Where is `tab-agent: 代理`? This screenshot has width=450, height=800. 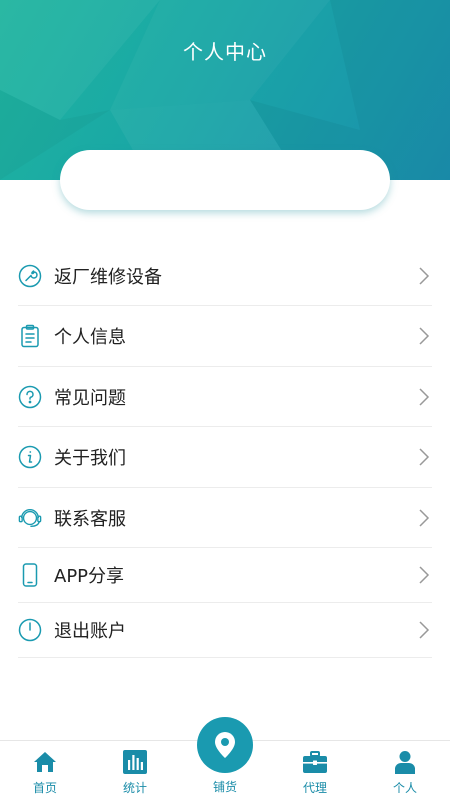 tab-agent: 代理 is located at coordinates (315, 770).